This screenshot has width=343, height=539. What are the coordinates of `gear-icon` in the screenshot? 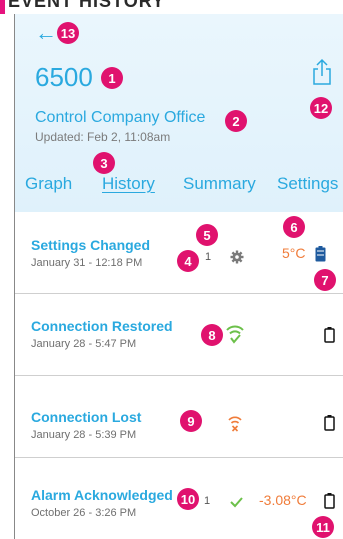 It's located at (237, 257).